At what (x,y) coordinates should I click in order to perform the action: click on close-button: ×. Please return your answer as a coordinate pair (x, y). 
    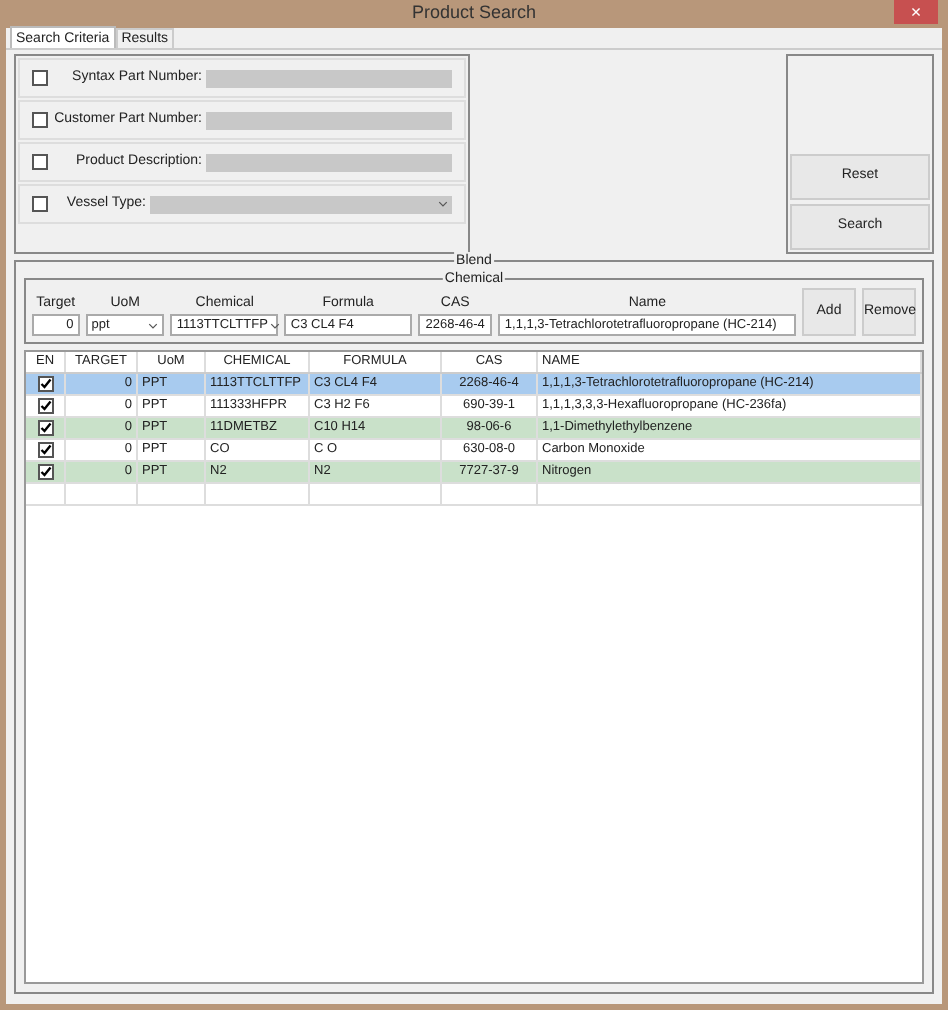
    Looking at the image, I should click on (916, 12).